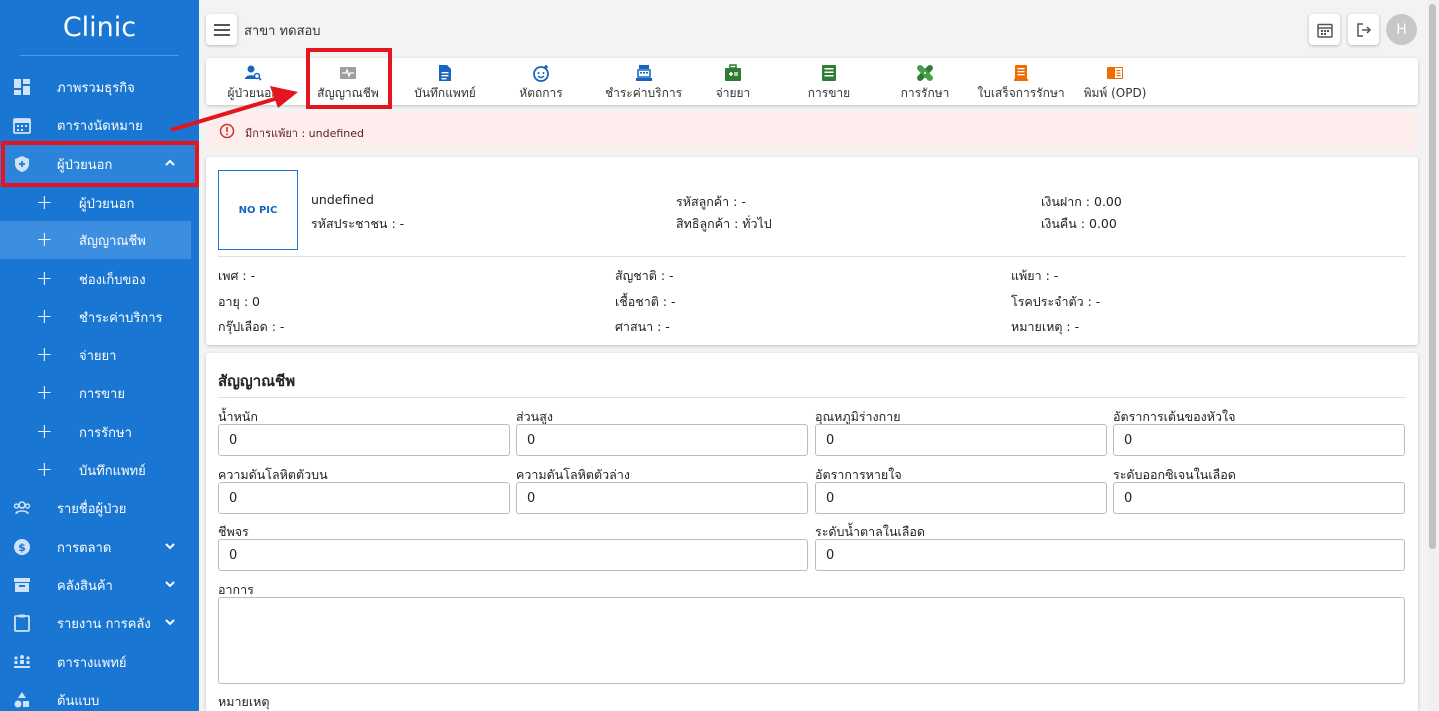  What do you see at coordinates (253, 81) in the screenshot?
I see `tool-outpatient: ผู้ป่วยนอก` at bounding box center [253, 81].